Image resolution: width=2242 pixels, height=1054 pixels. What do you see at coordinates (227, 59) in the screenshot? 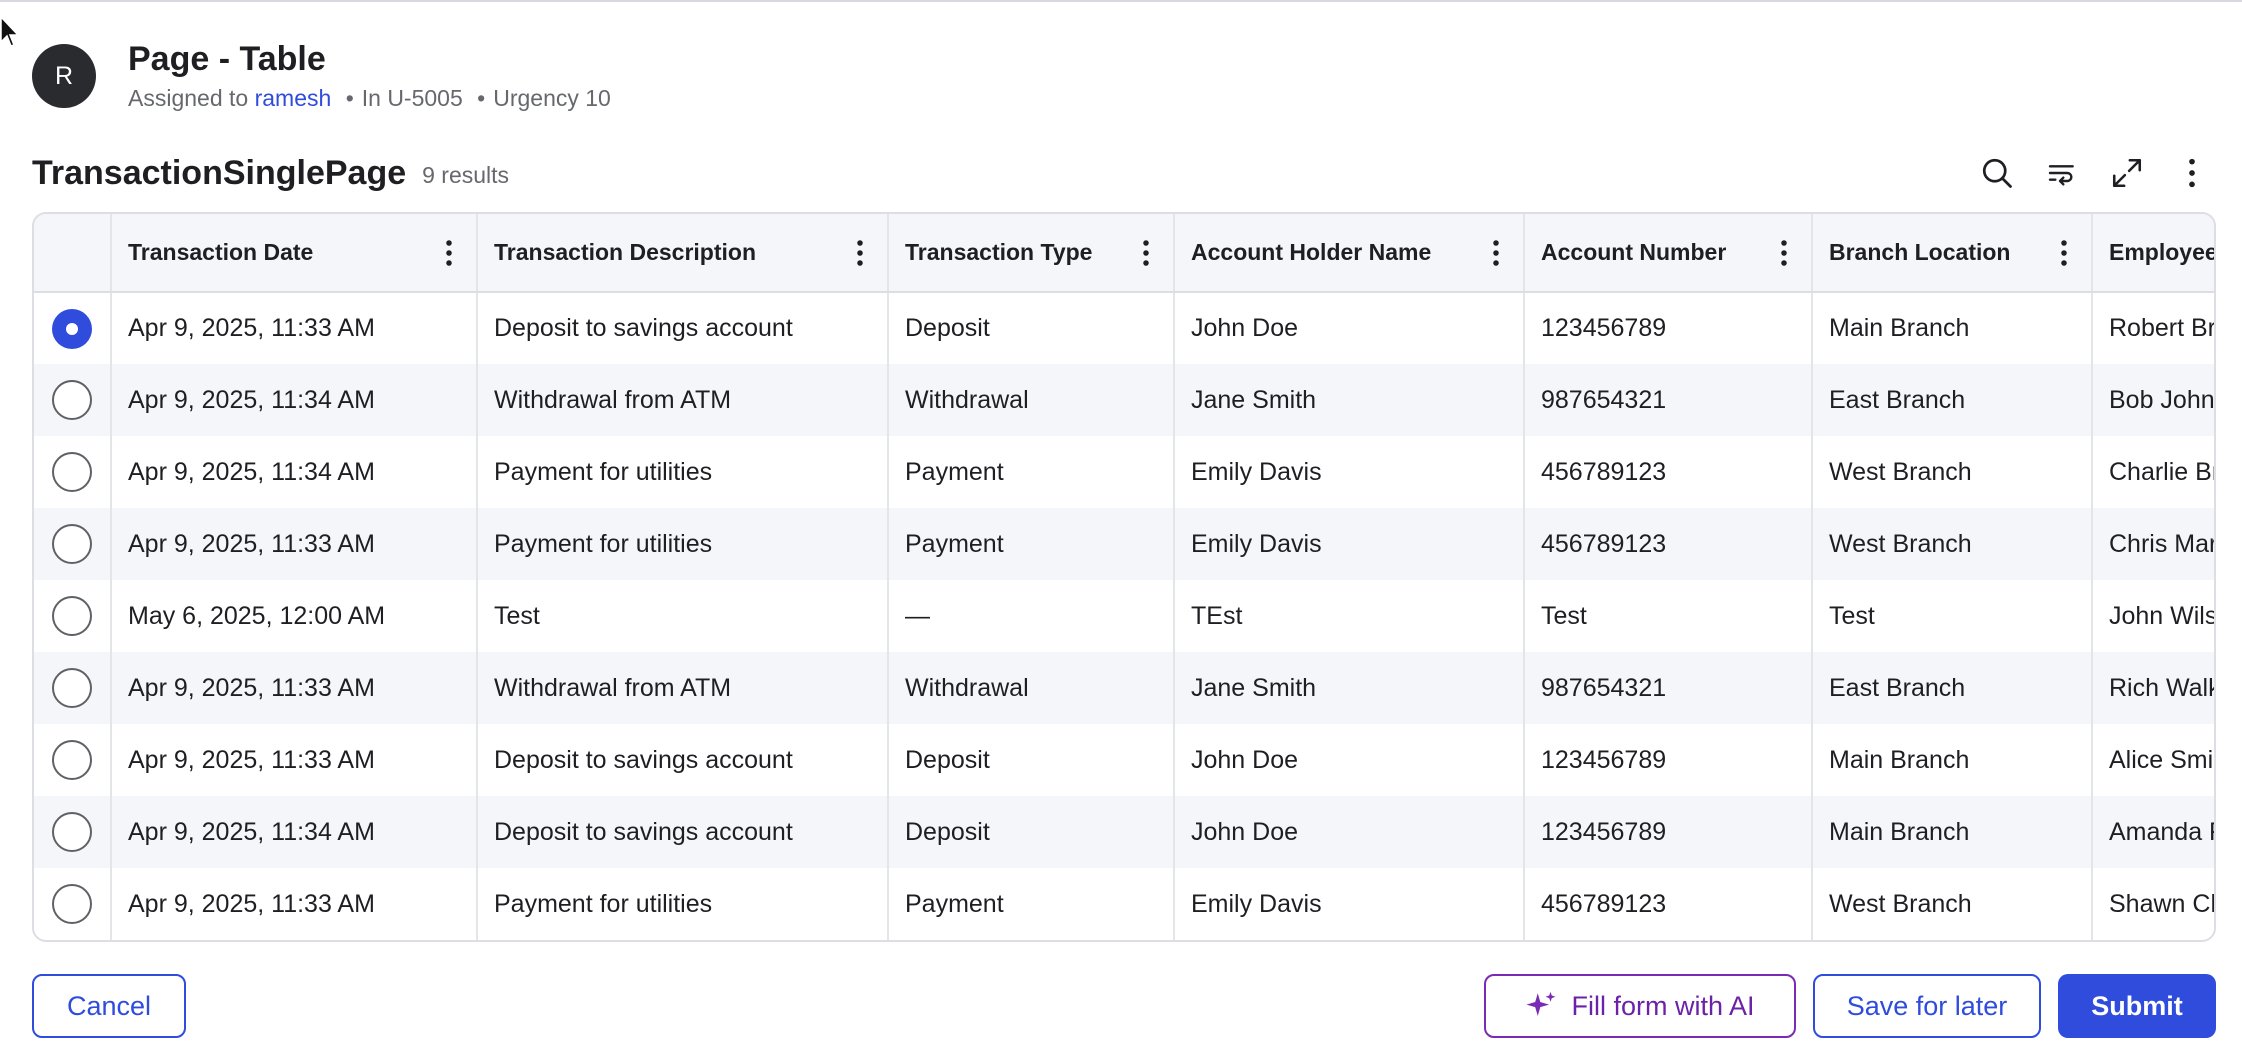
I see `page-title: Page - Table` at bounding box center [227, 59].